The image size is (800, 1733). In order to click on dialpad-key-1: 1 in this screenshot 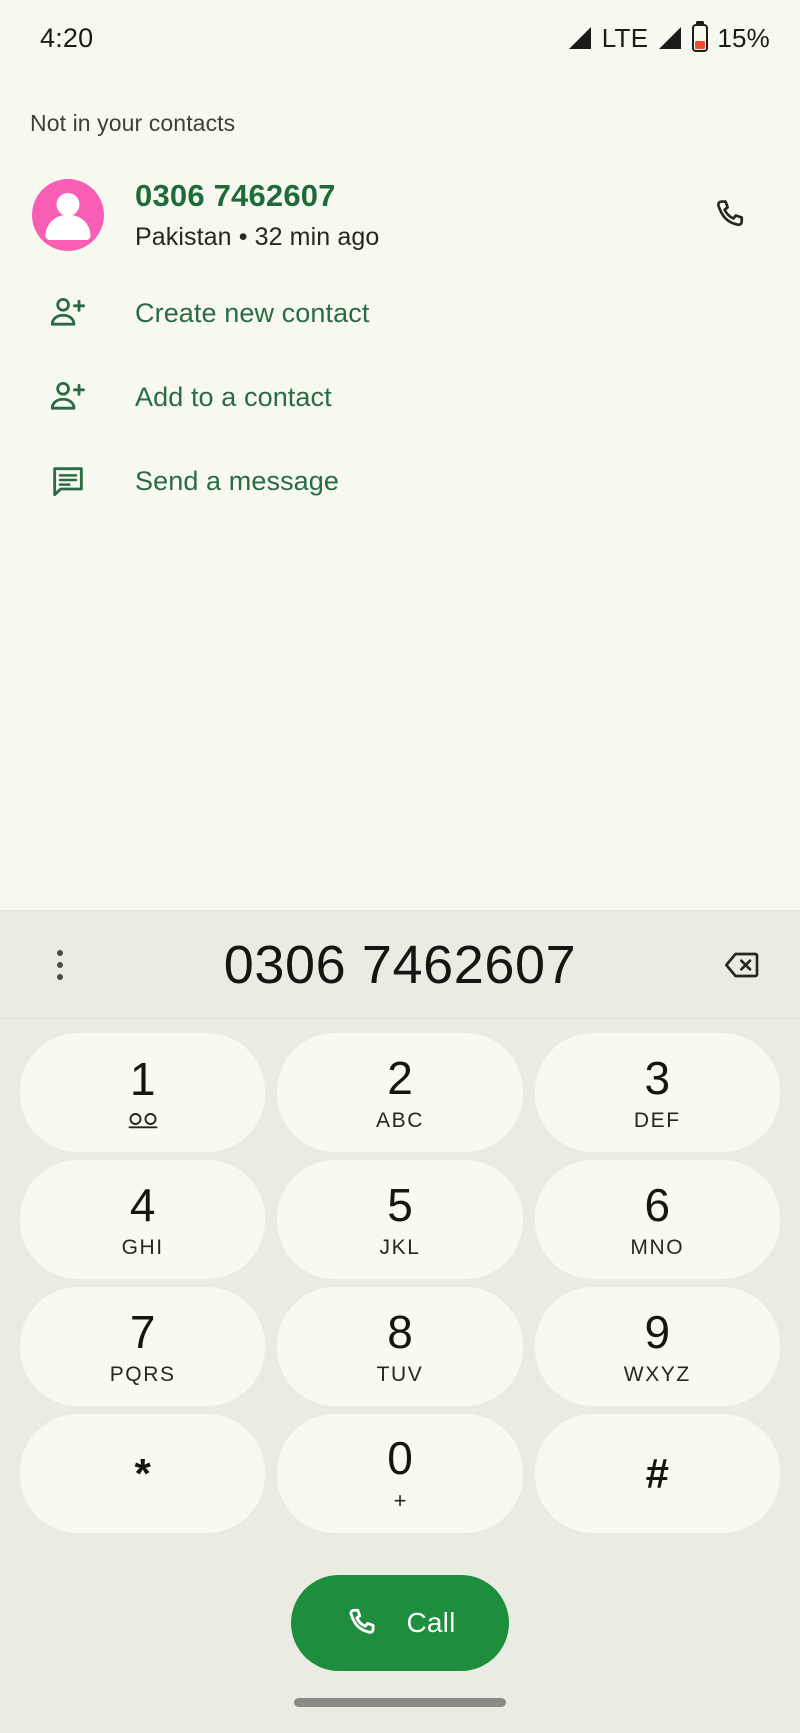, I will do `click(143, 1092)`.